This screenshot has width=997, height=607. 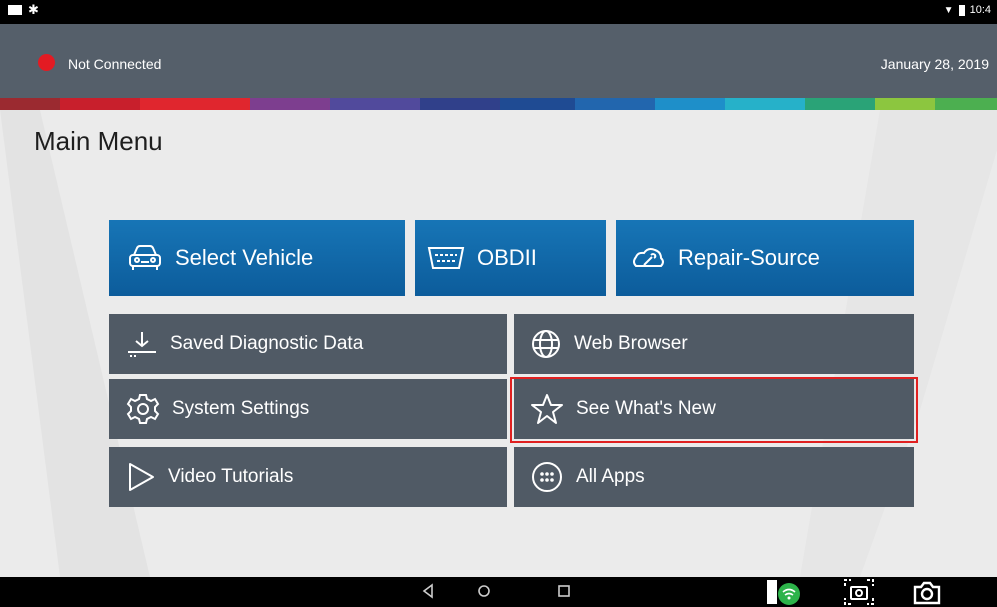 I want to click on gear-icon, so click(x=143, y=409).